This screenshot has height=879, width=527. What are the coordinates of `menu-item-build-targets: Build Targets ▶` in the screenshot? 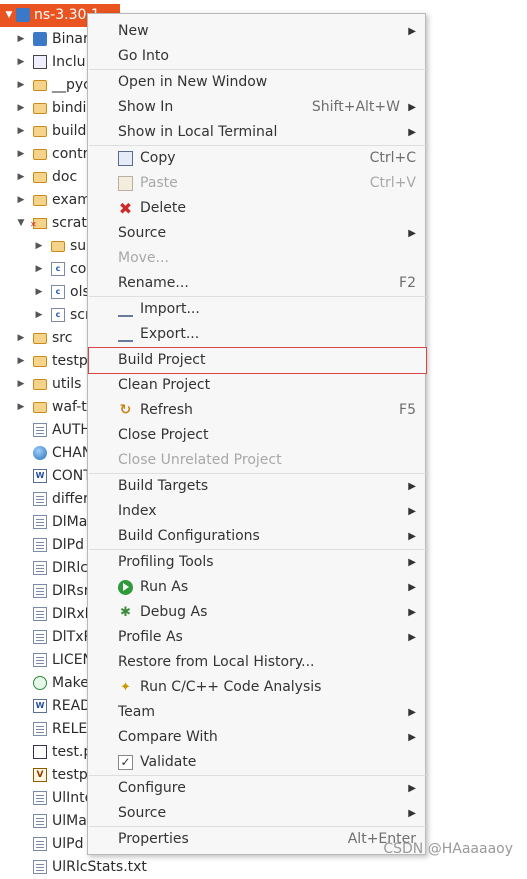 It's located at (257, 486).